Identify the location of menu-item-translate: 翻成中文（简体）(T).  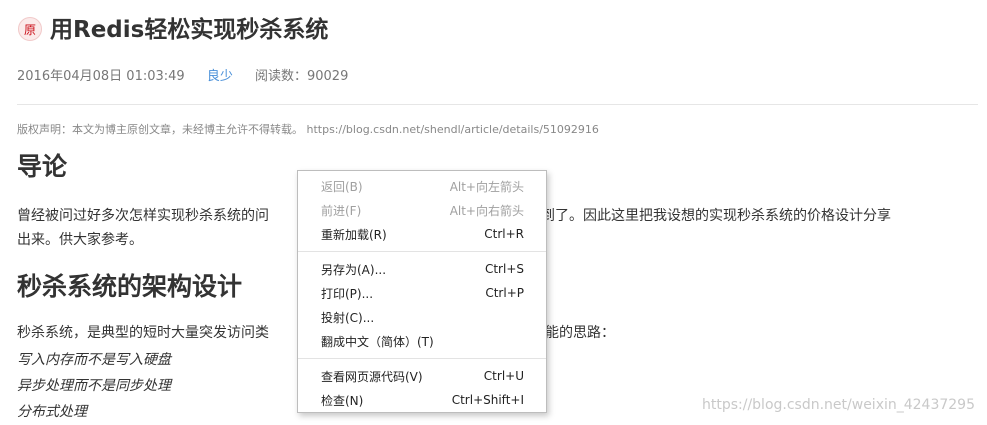
(422, 341).